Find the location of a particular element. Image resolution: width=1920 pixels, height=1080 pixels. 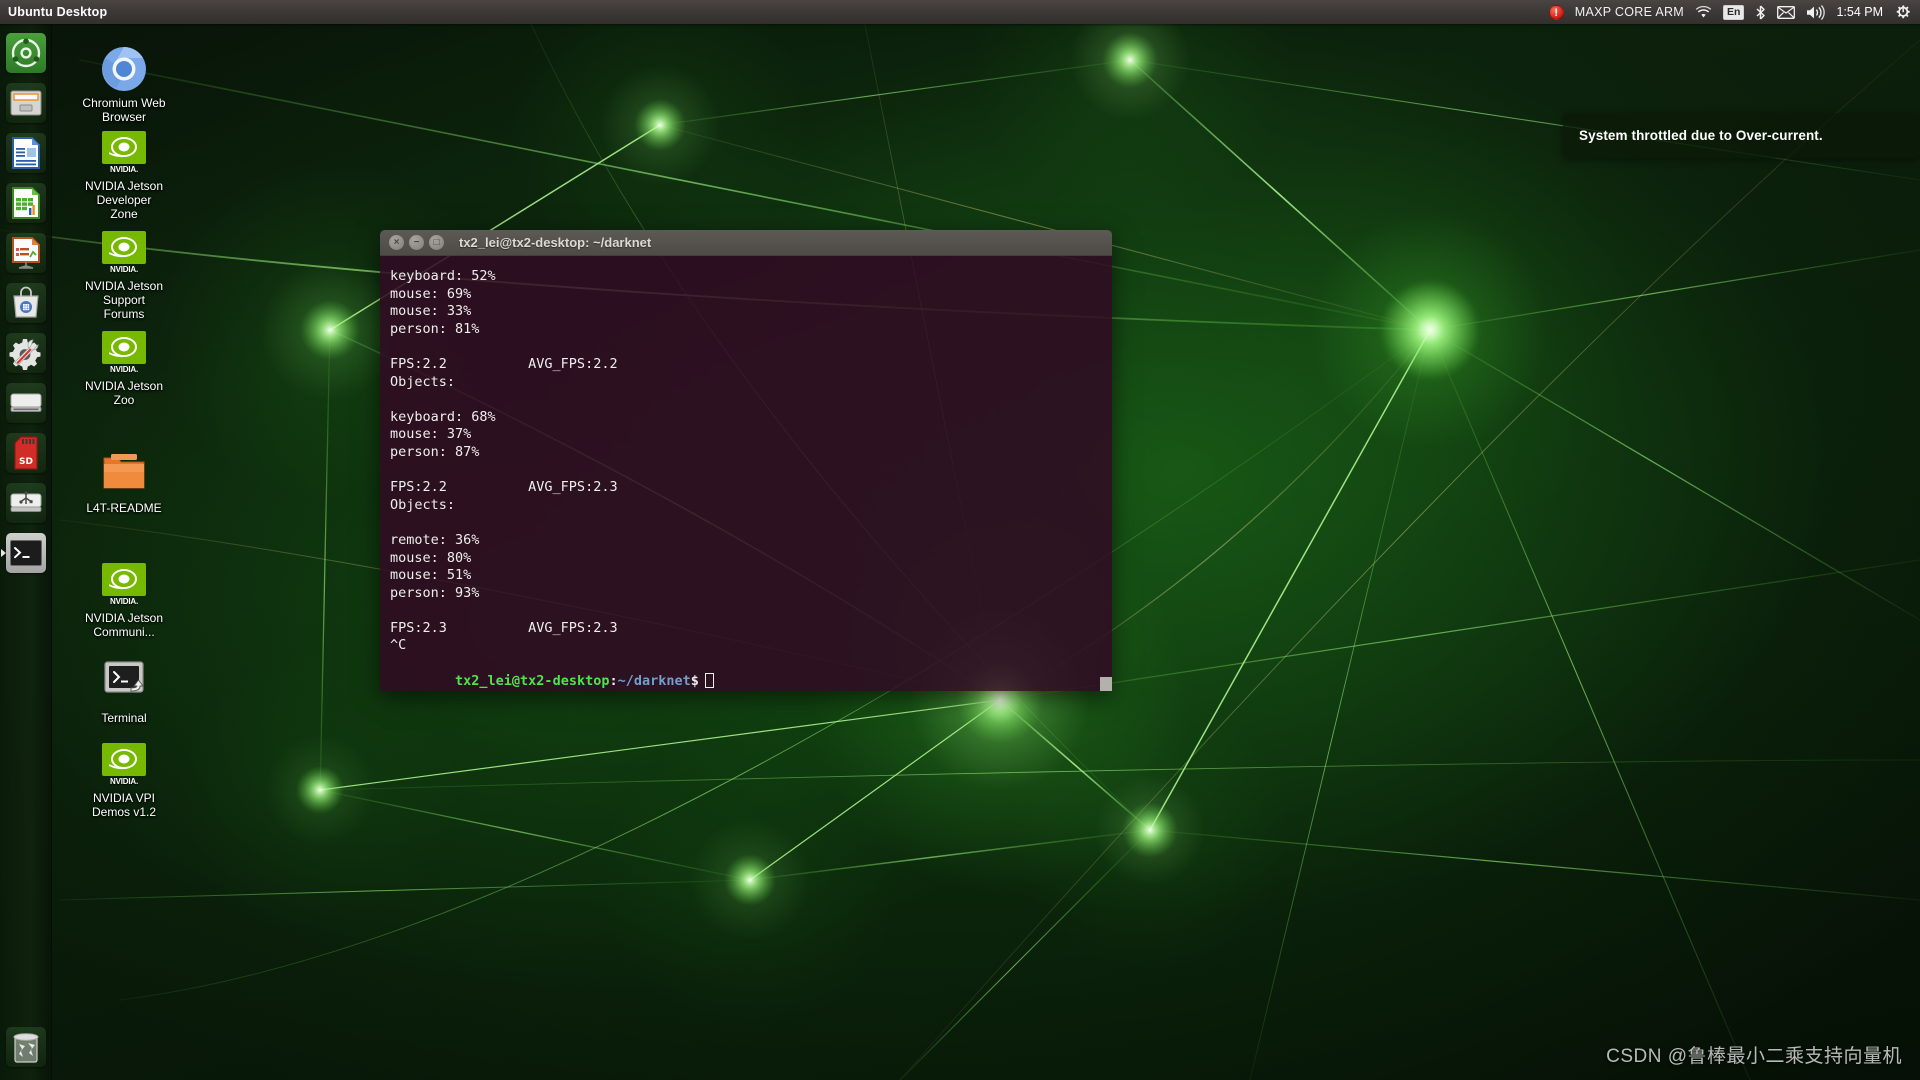

desktop-icon-terminal: Terminal is located at coordinates (124, 692).